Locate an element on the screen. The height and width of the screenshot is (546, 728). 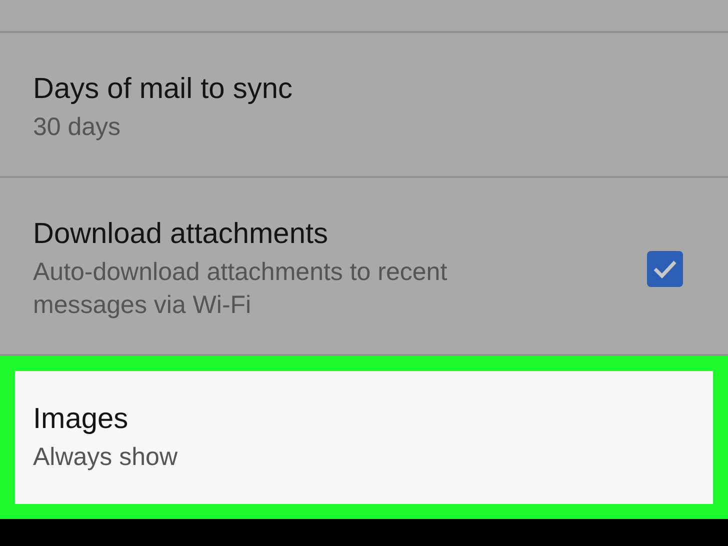
check-icon is located at coordinates (665, 269).